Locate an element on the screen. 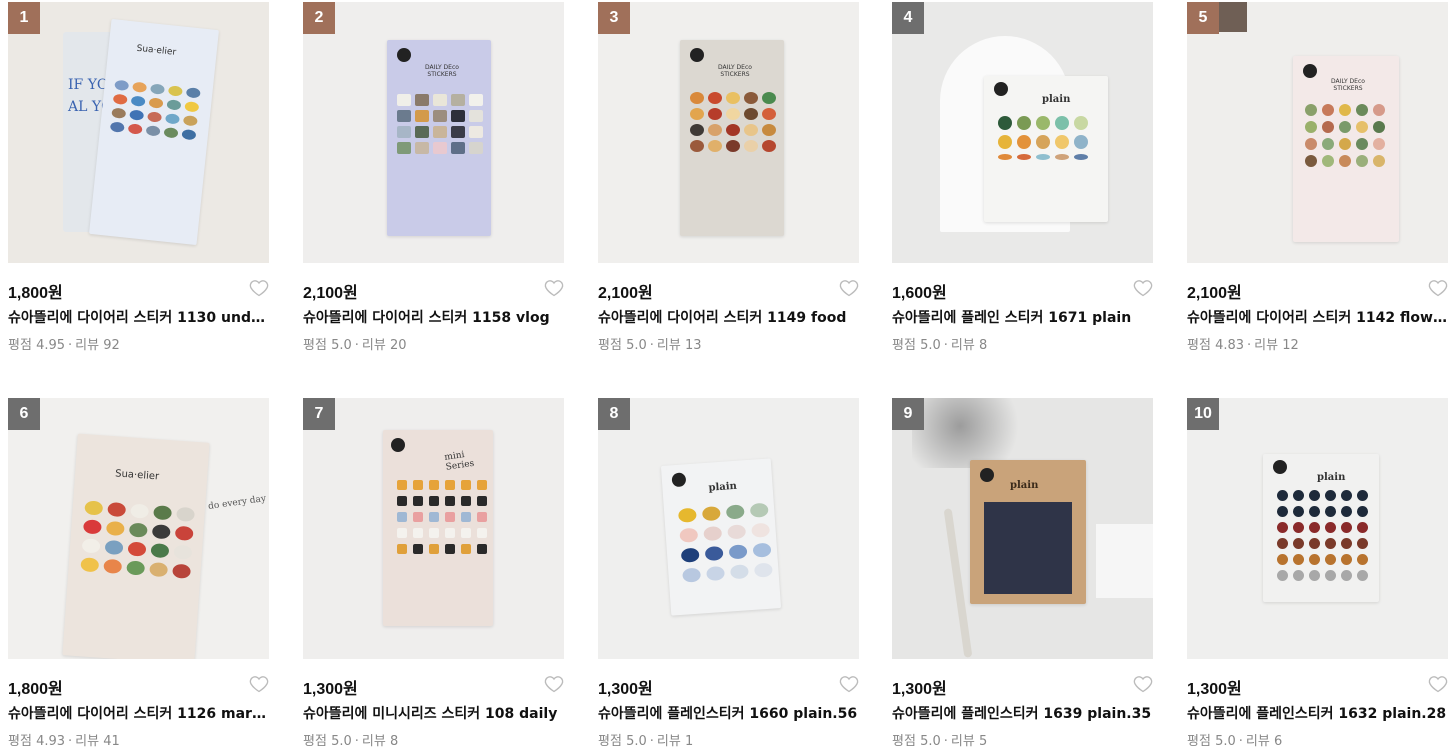  rank-badge: 7 is located at coordinates (319, 414).